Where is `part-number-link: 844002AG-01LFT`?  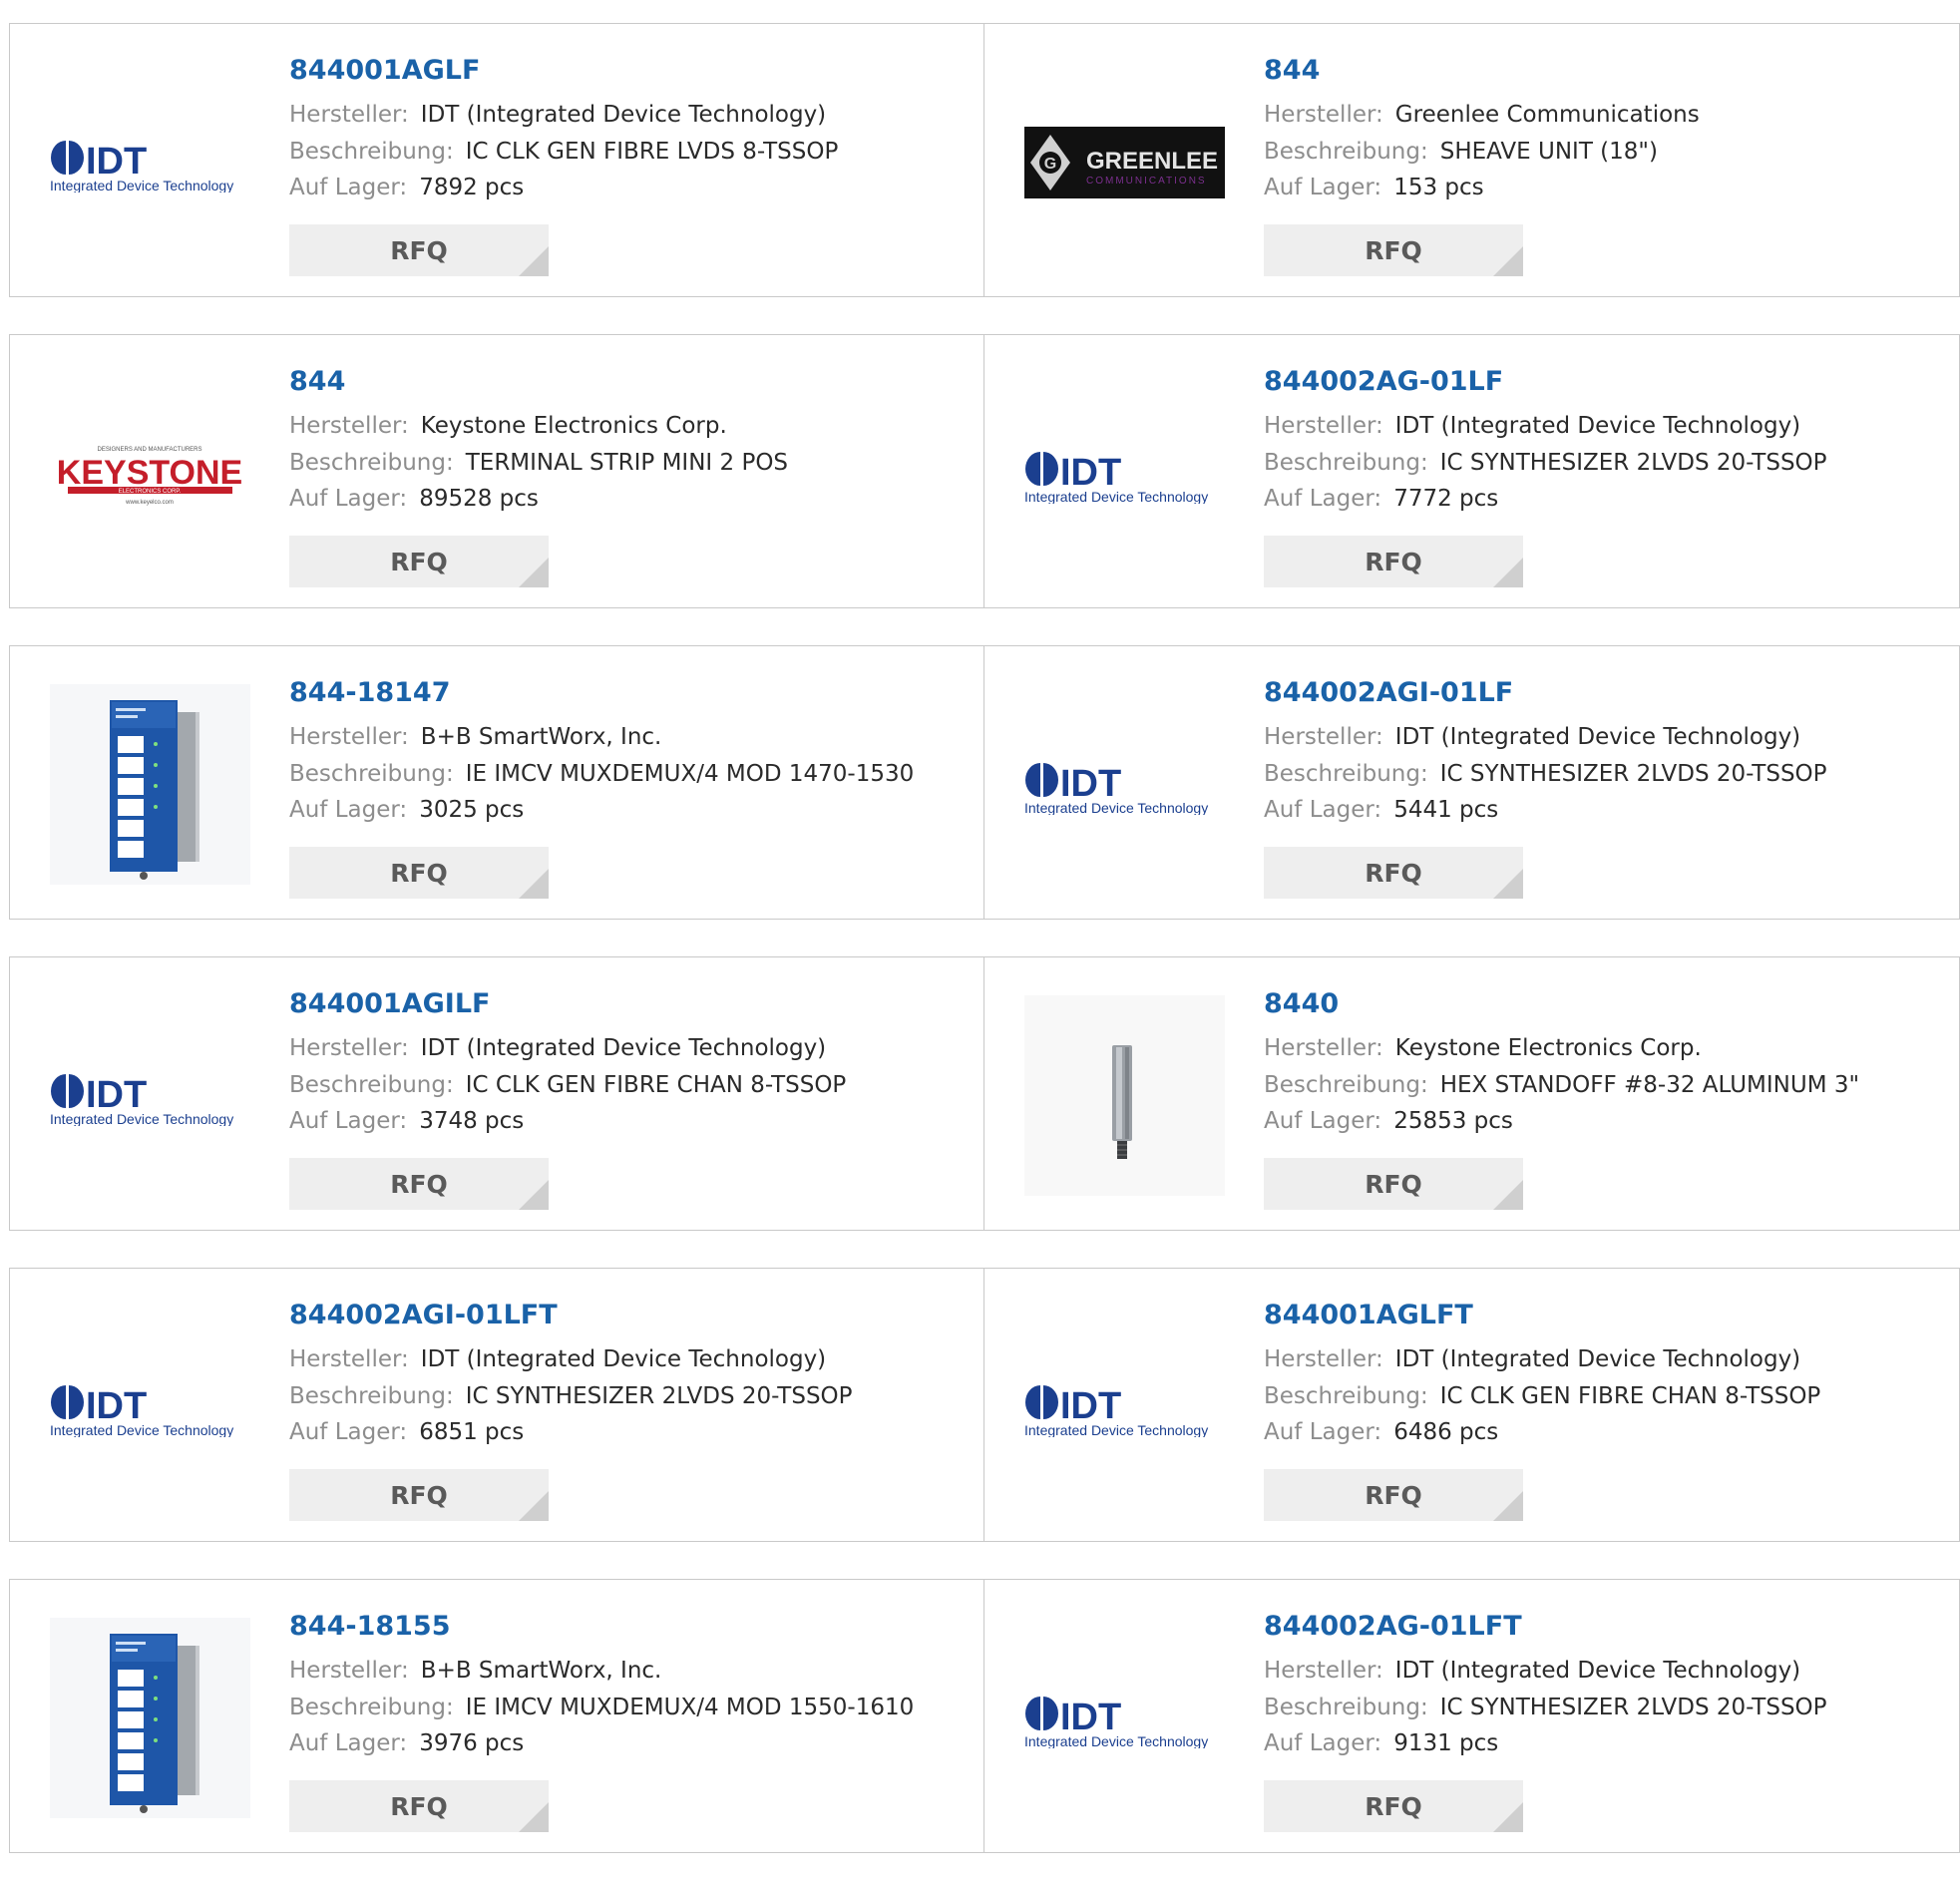 part-number-link: 844002AG-01LFT is located at coordinates (1607, 1627).